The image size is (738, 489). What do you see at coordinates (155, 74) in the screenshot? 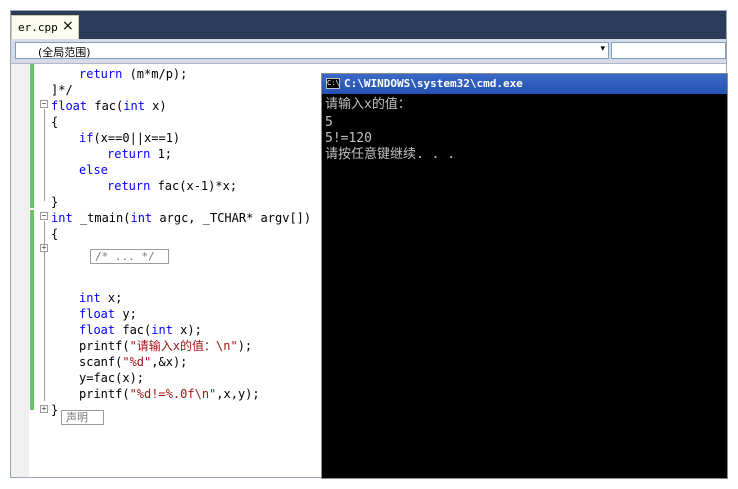
I see `code-token: (m*m/p);` at bounding box center [155, 74].